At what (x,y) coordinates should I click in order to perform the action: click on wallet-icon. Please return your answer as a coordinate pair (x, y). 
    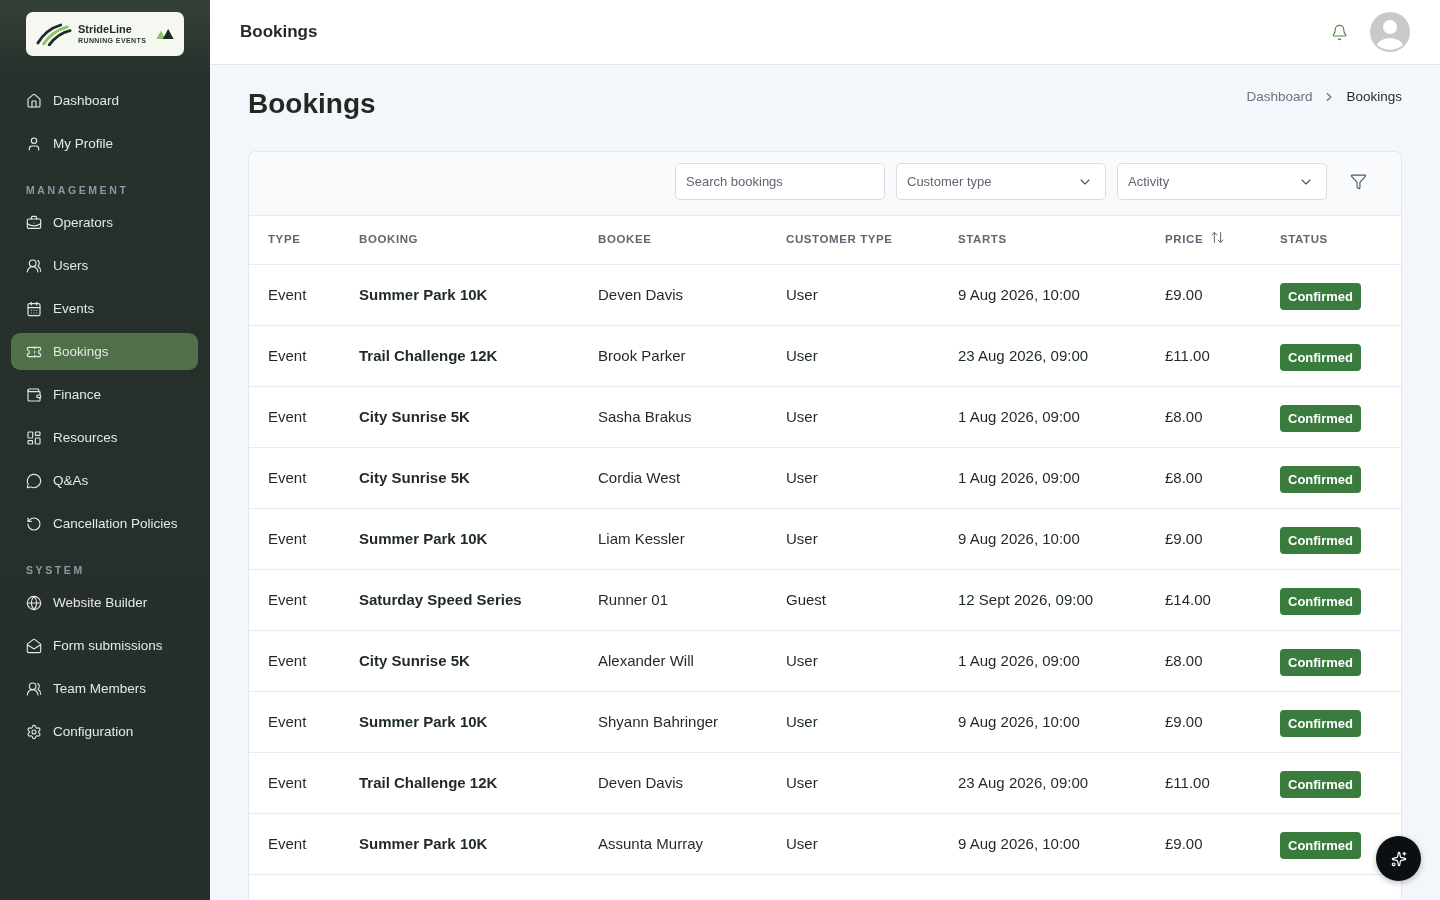
    Looking at the image, I should click on (34, 394).